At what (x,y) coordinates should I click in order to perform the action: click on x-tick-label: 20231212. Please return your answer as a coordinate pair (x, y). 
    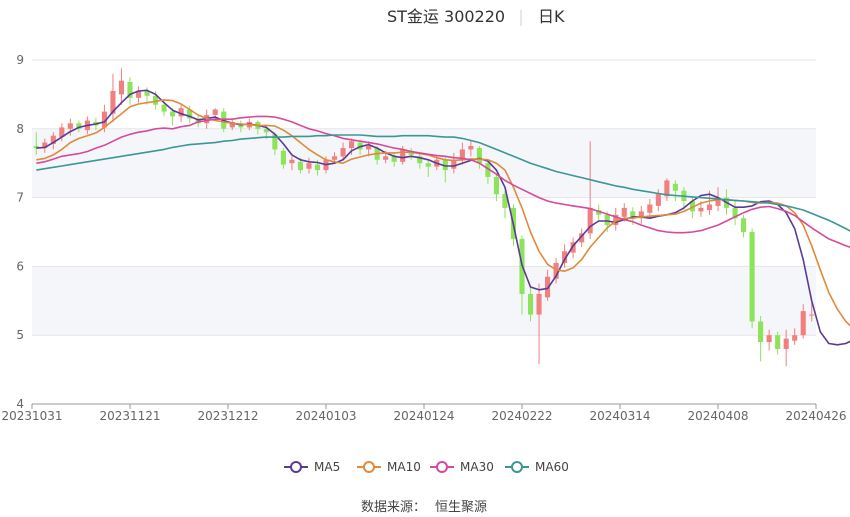
    Looking at the image, I should click on (227, 416).